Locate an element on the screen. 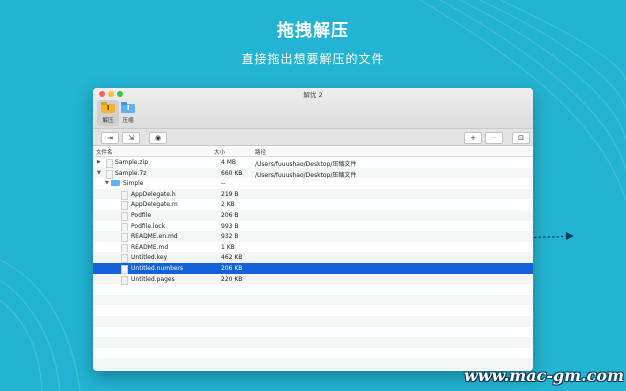 This screenshot has height=391, width=626. add-button: + is located at coordinates (473, 138).